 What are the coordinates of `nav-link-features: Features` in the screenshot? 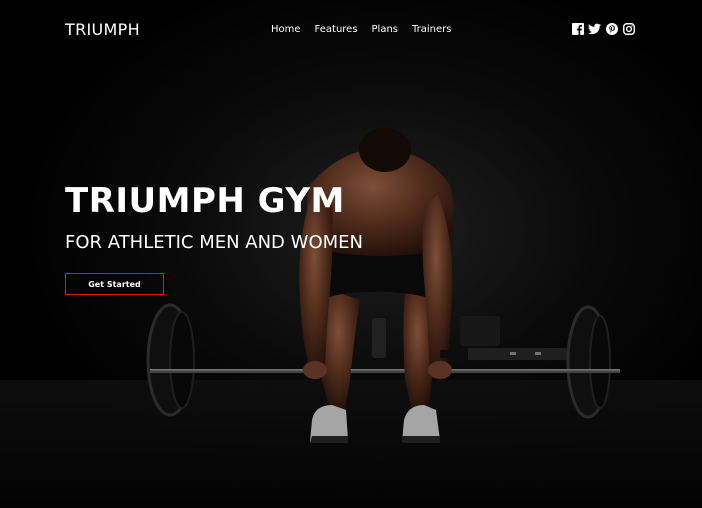 It's located at (336, 29).